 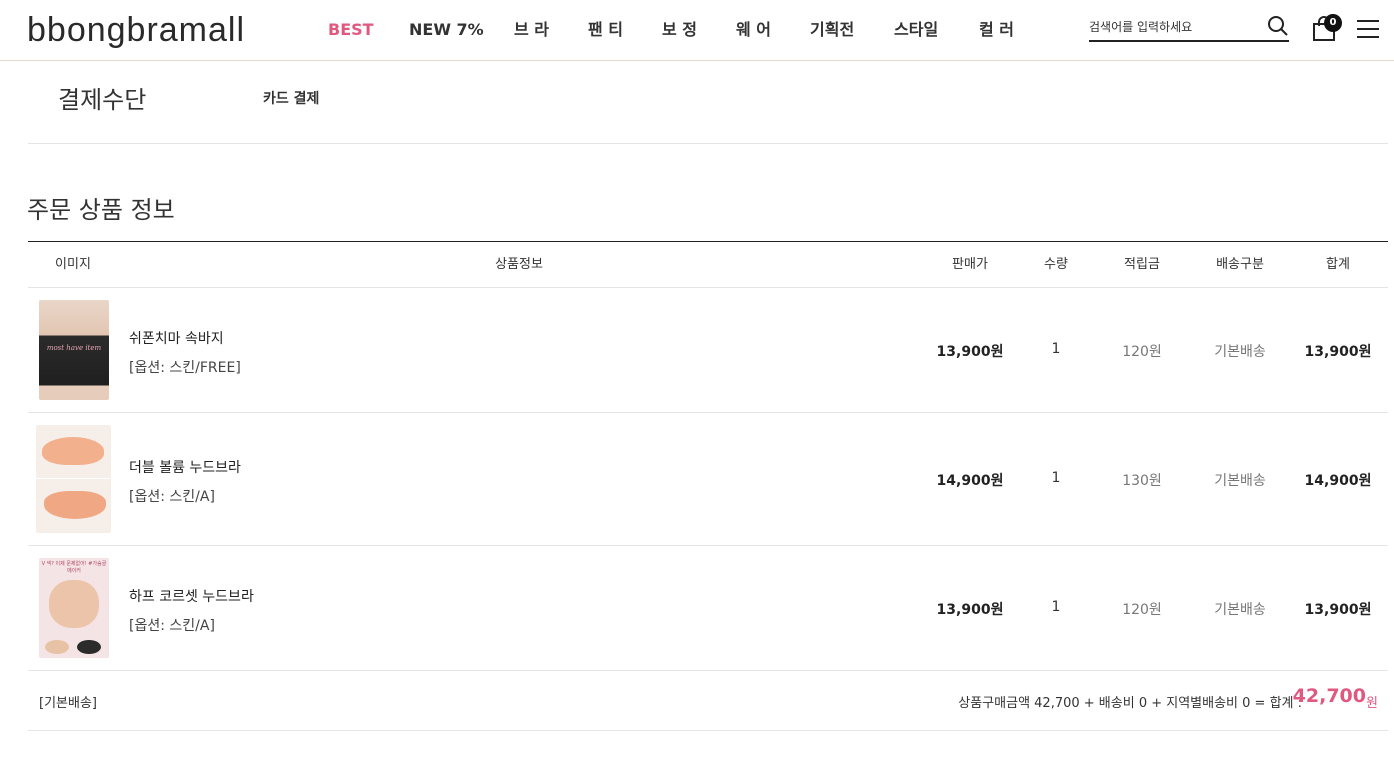 What do you see at coordinates (1174, 27) in the screenshot?
I see `search-input` at bounding box center [1174, 27].